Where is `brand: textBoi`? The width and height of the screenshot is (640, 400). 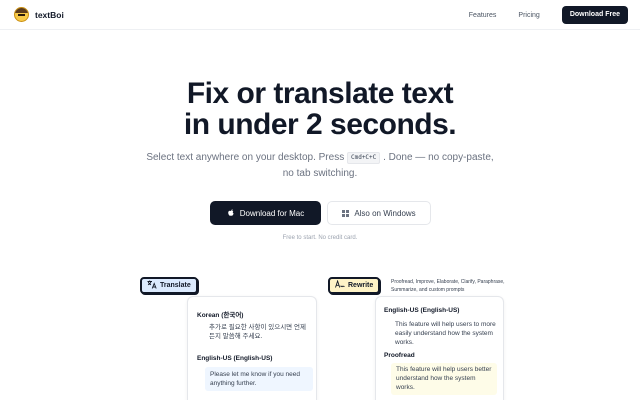
brand: textBoi is located at coordinates (39, 14).